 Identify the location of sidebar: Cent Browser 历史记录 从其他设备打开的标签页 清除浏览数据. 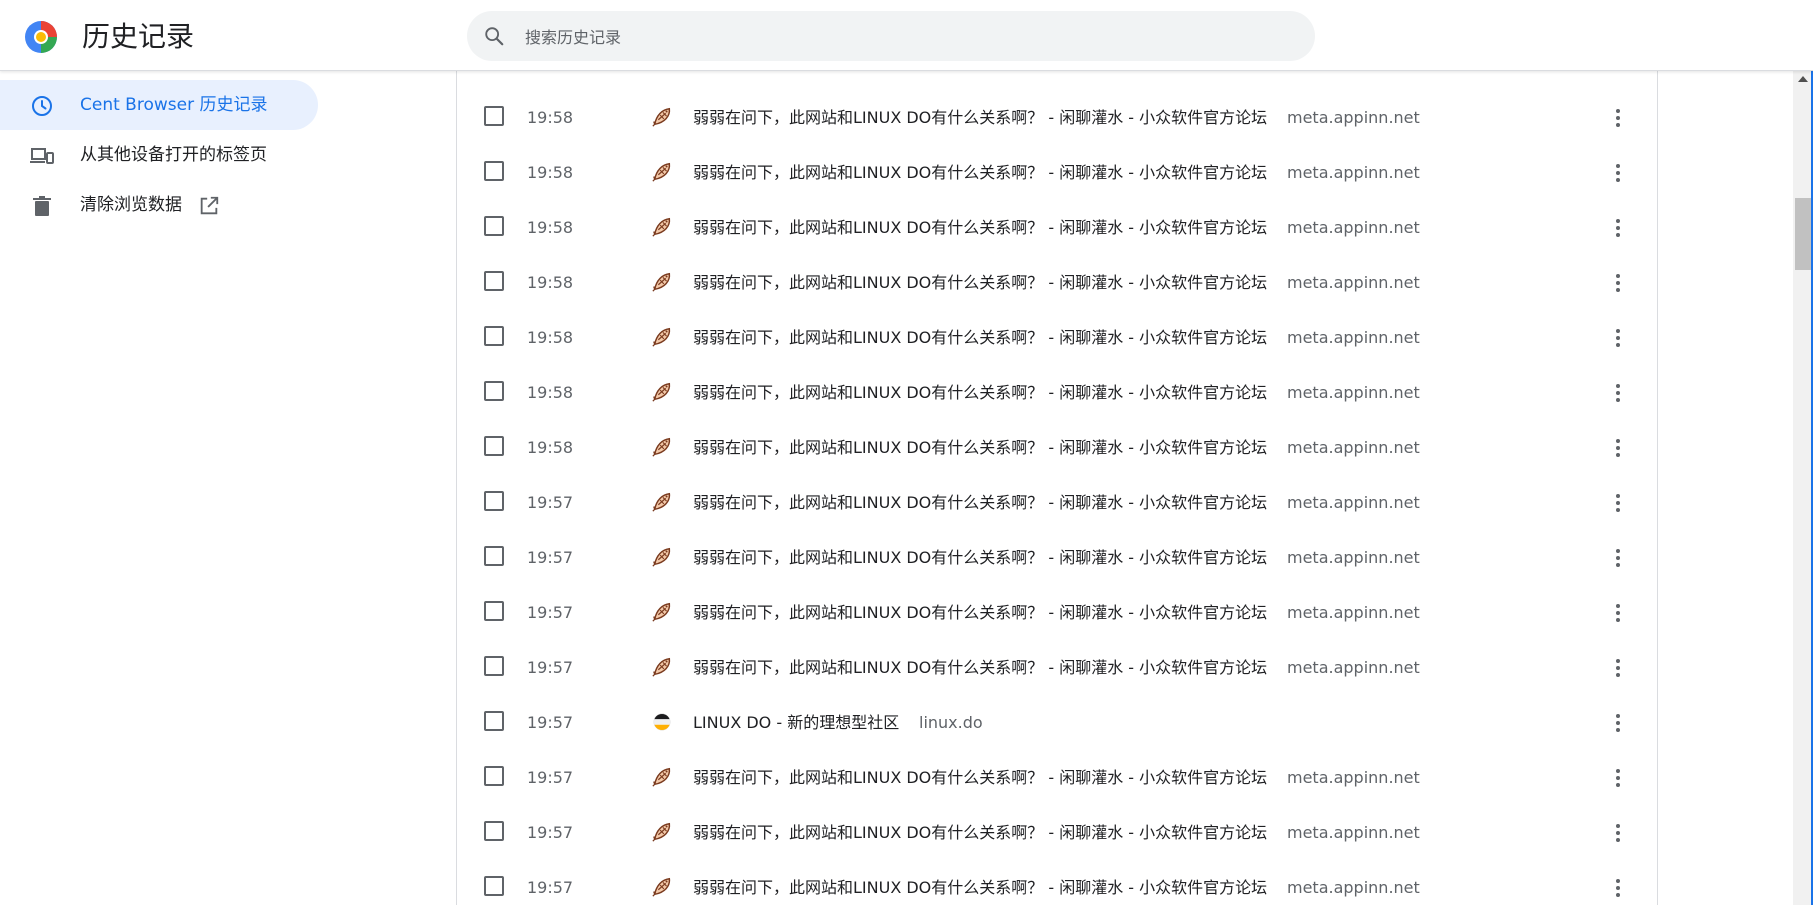
(160, 155).